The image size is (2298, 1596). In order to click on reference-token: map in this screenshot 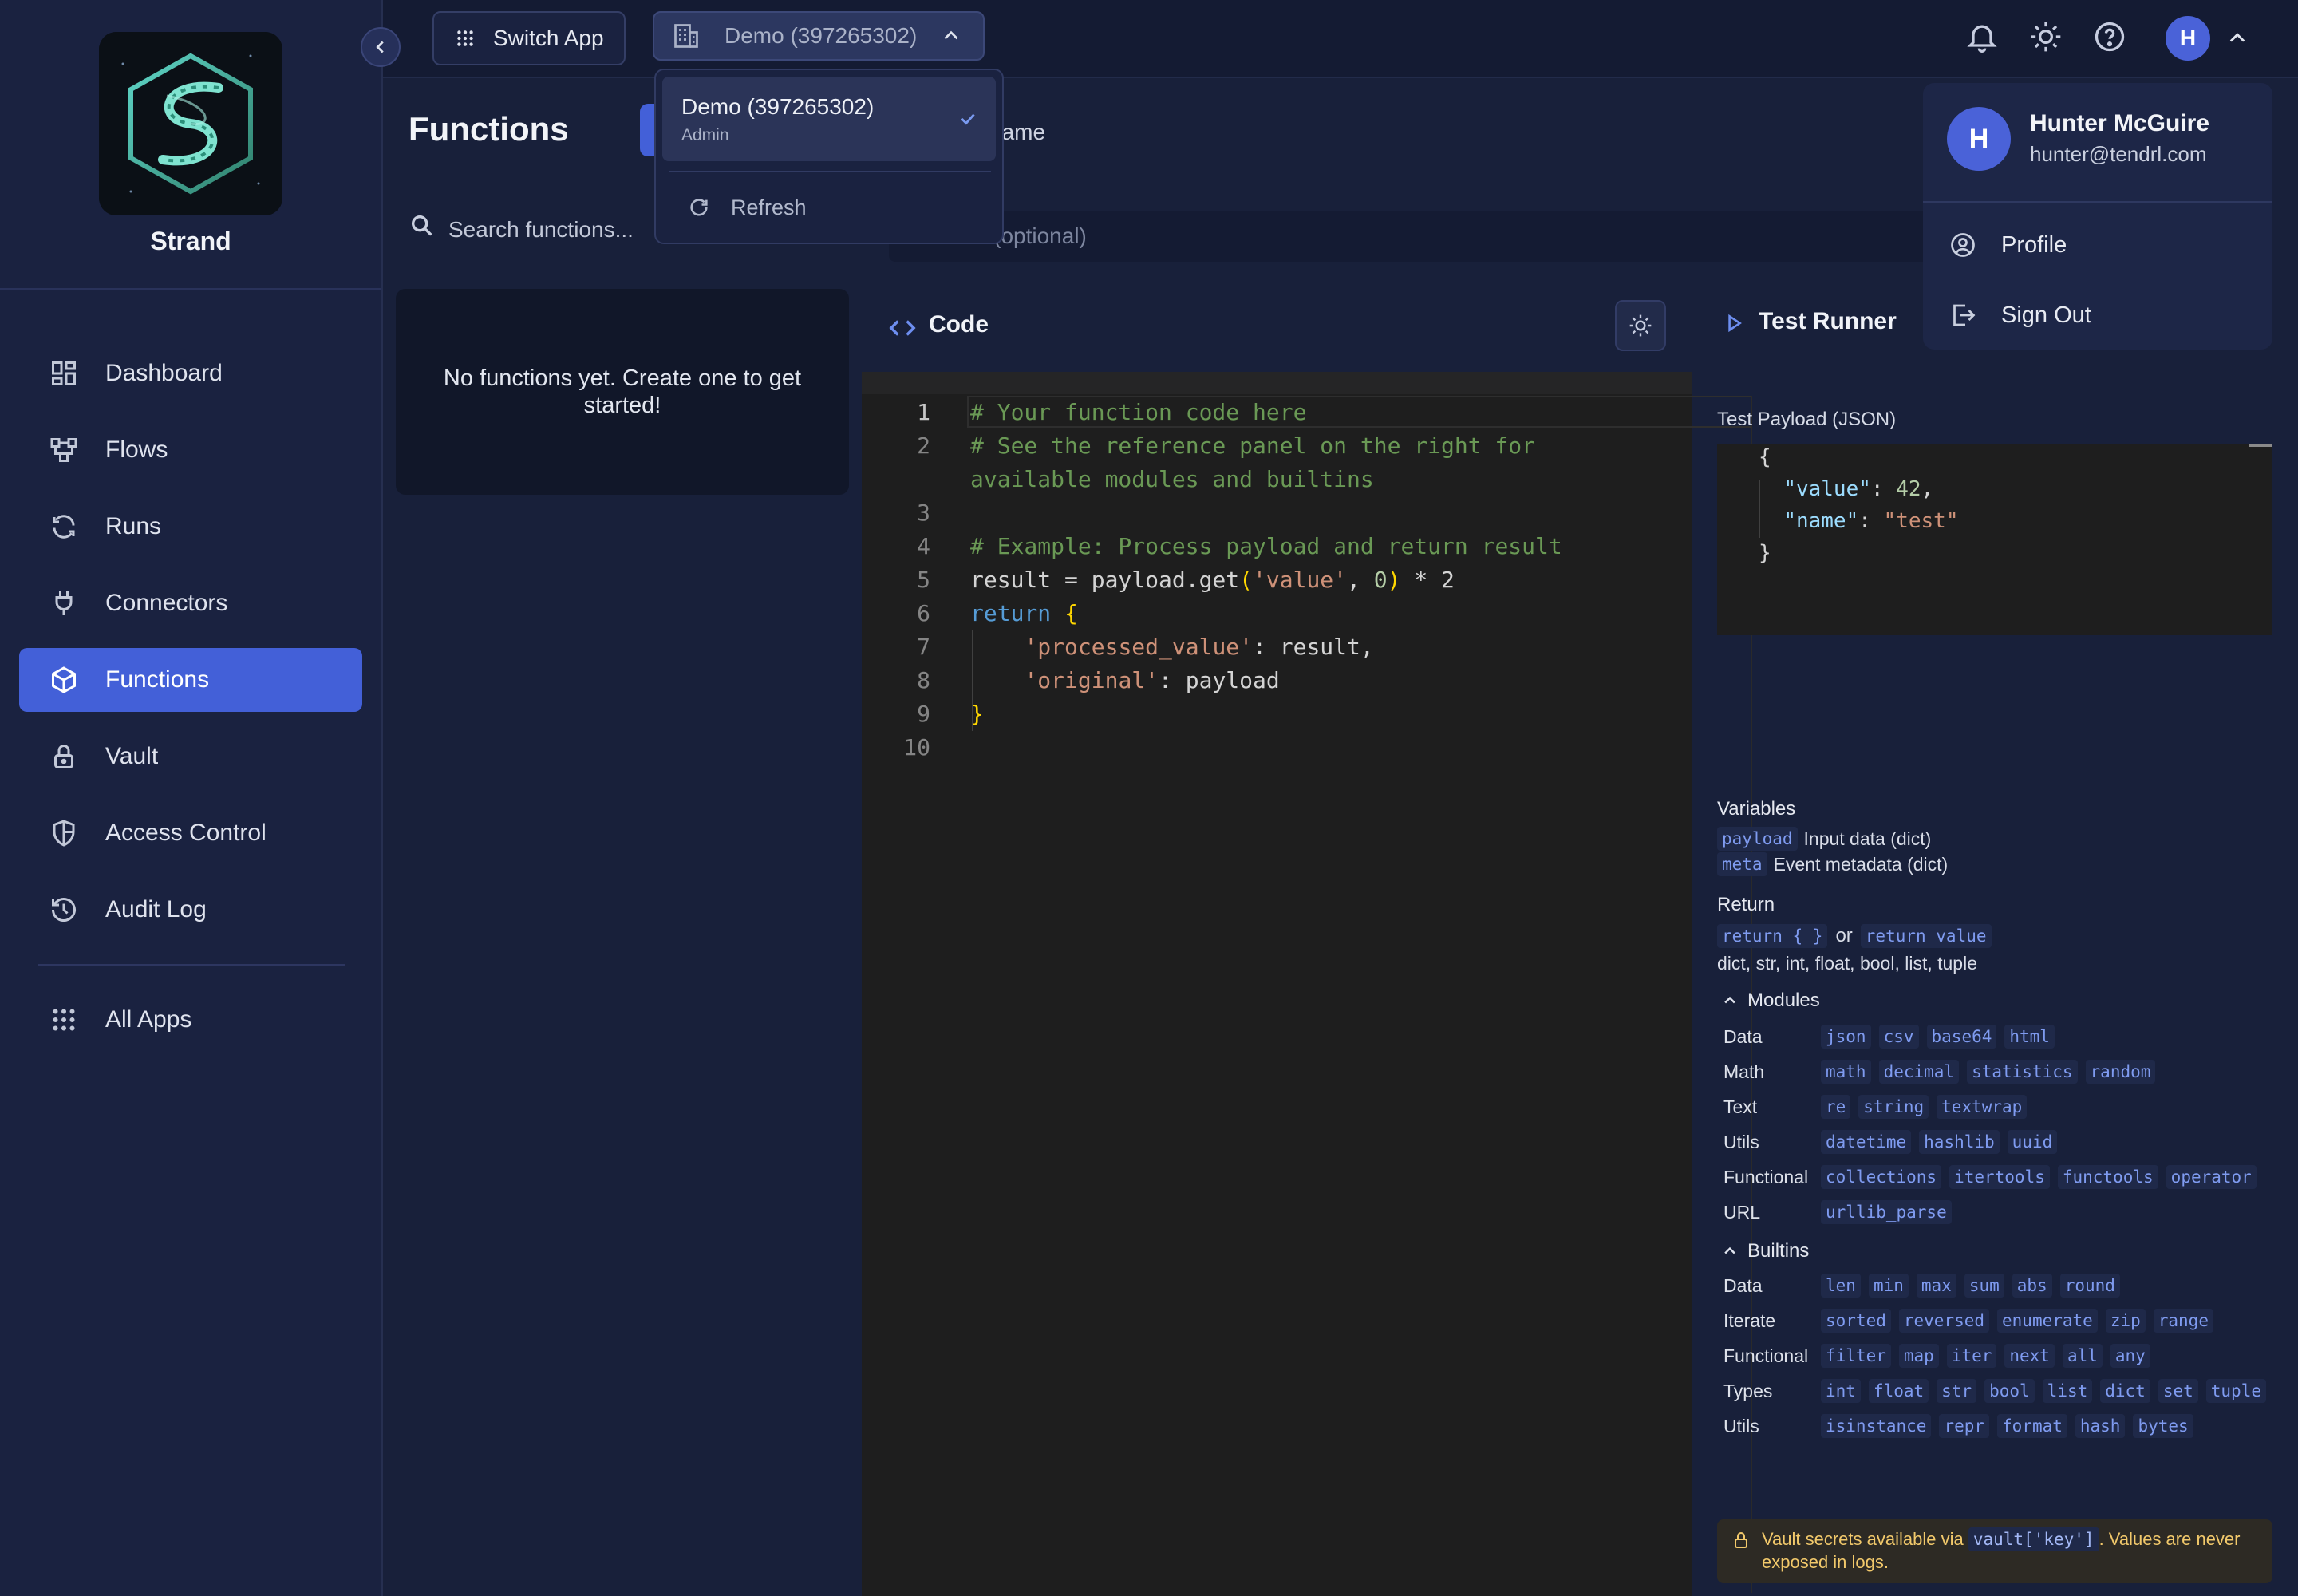, I will do `click(1919, 1356)`.